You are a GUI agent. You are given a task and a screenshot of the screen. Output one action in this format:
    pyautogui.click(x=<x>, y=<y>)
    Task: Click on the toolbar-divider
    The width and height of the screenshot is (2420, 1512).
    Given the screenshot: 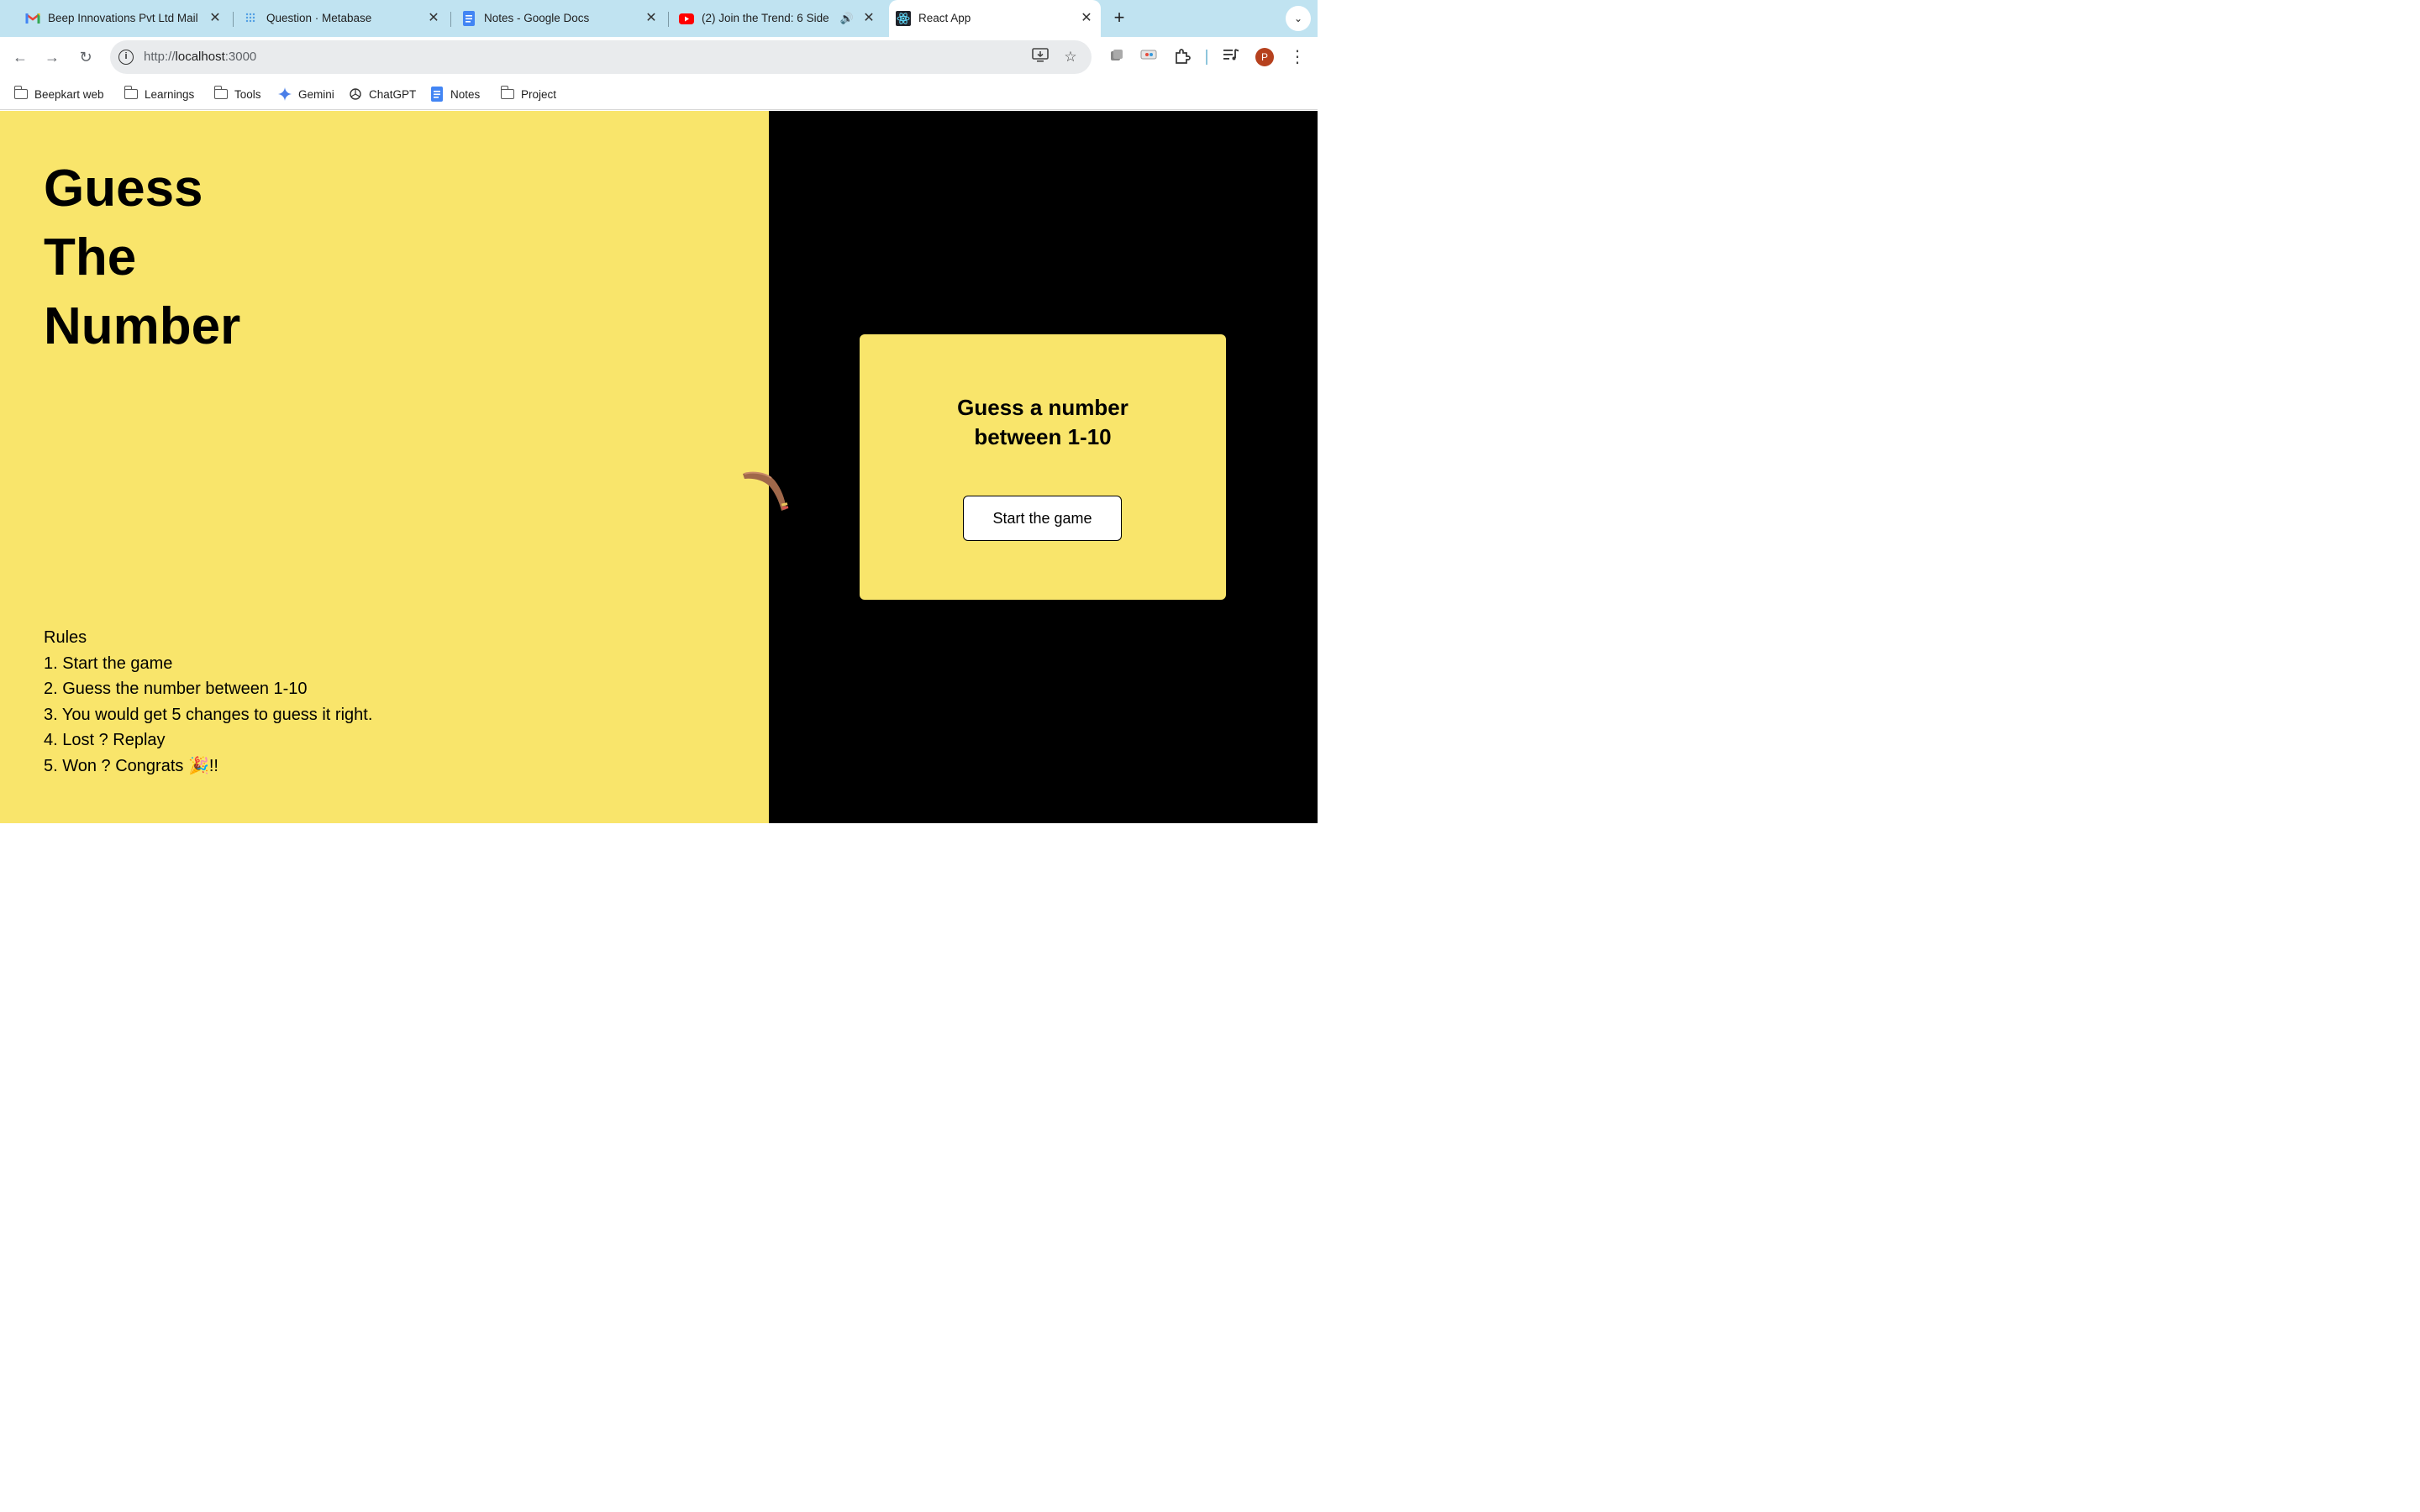 What is the action you would take?
    pyautogui.click(x=1206, y=57)
    